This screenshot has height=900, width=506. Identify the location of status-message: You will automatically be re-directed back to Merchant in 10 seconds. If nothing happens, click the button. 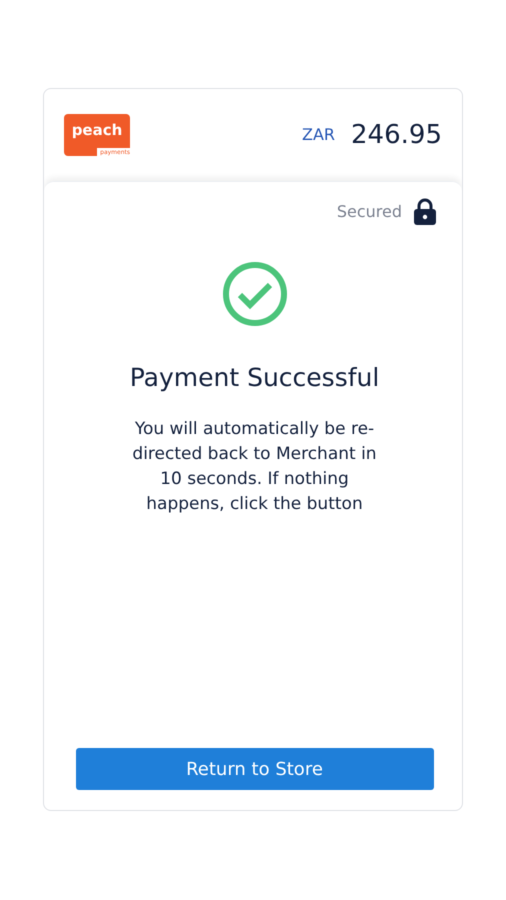
(254, 467).